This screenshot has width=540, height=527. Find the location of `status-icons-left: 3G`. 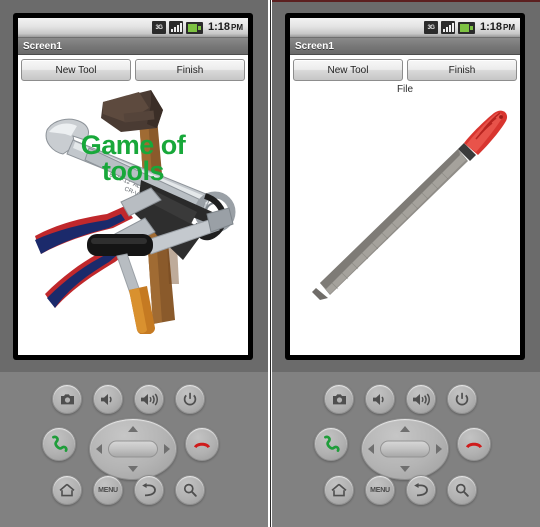

status-icons-left: 3G is located at coordinates (177, 27).